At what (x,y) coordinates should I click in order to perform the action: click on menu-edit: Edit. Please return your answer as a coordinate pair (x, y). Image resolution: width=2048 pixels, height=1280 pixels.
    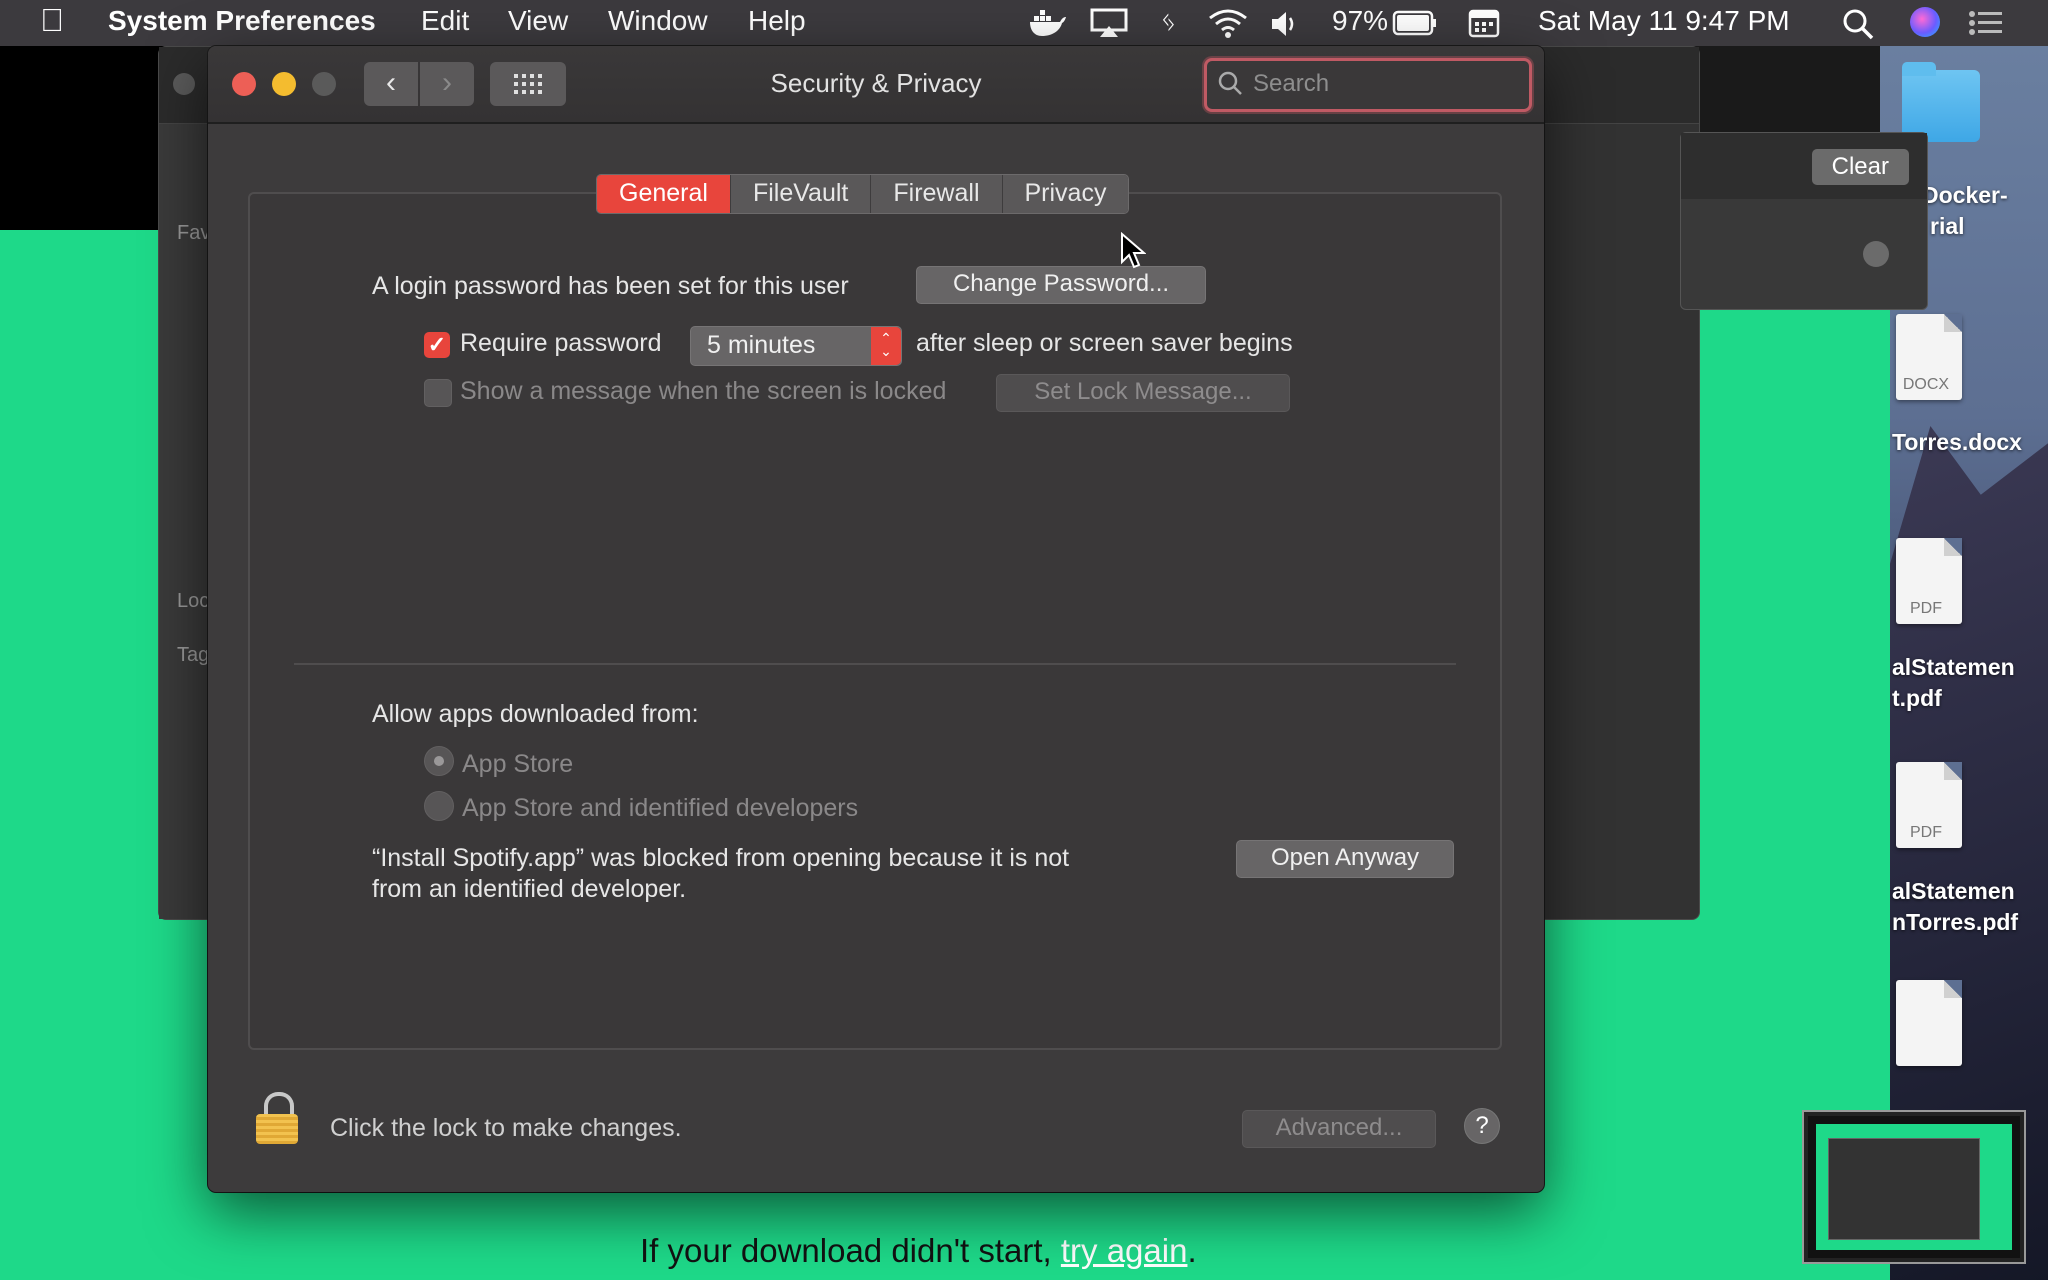
    Looking at the image, I should click on (445, 21).